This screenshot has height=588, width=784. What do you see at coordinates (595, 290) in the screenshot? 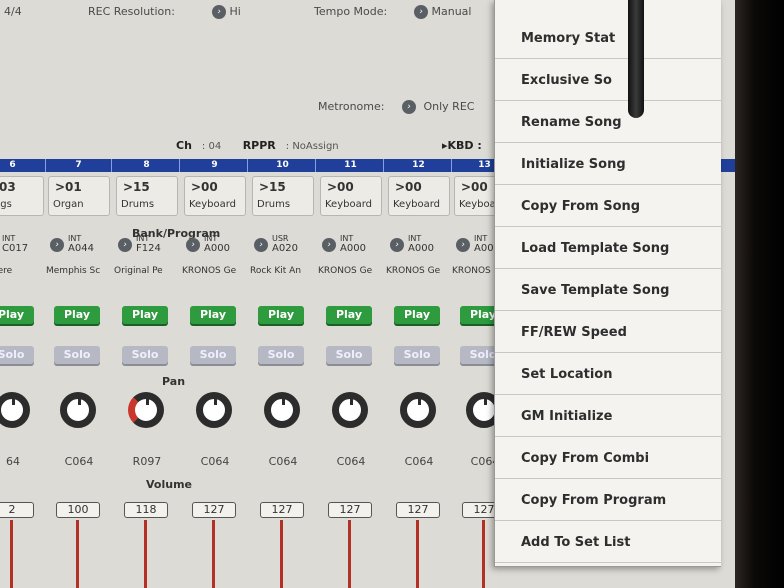
I see `menu-item-label: Save Template Song` at bounding box center [595, 290].